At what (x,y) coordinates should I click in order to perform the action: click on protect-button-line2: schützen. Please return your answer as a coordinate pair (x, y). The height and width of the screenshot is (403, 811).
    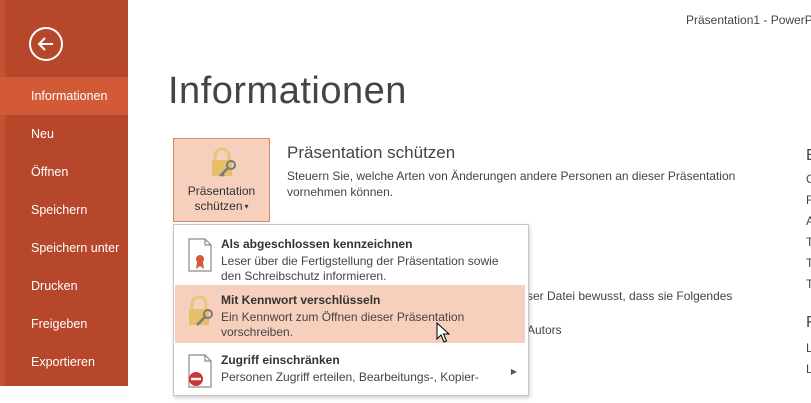
    Looking at the image, I should click on (218, 206).